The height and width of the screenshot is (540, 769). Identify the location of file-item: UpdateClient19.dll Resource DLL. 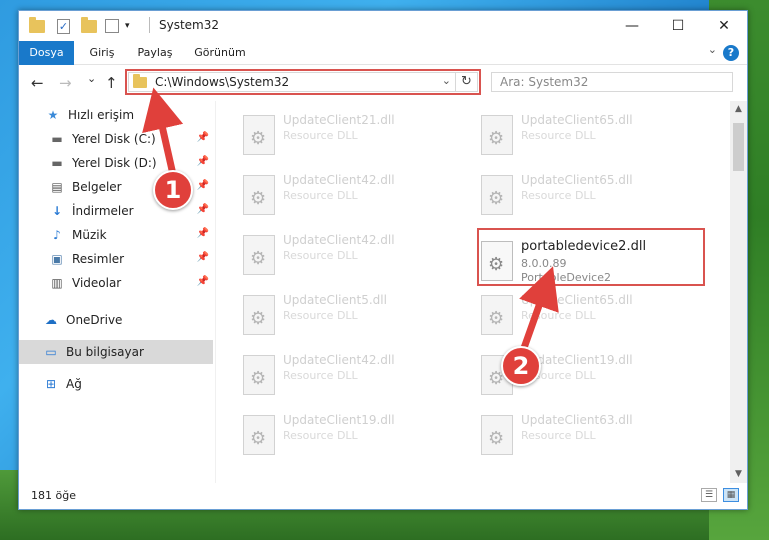
(353, 435).